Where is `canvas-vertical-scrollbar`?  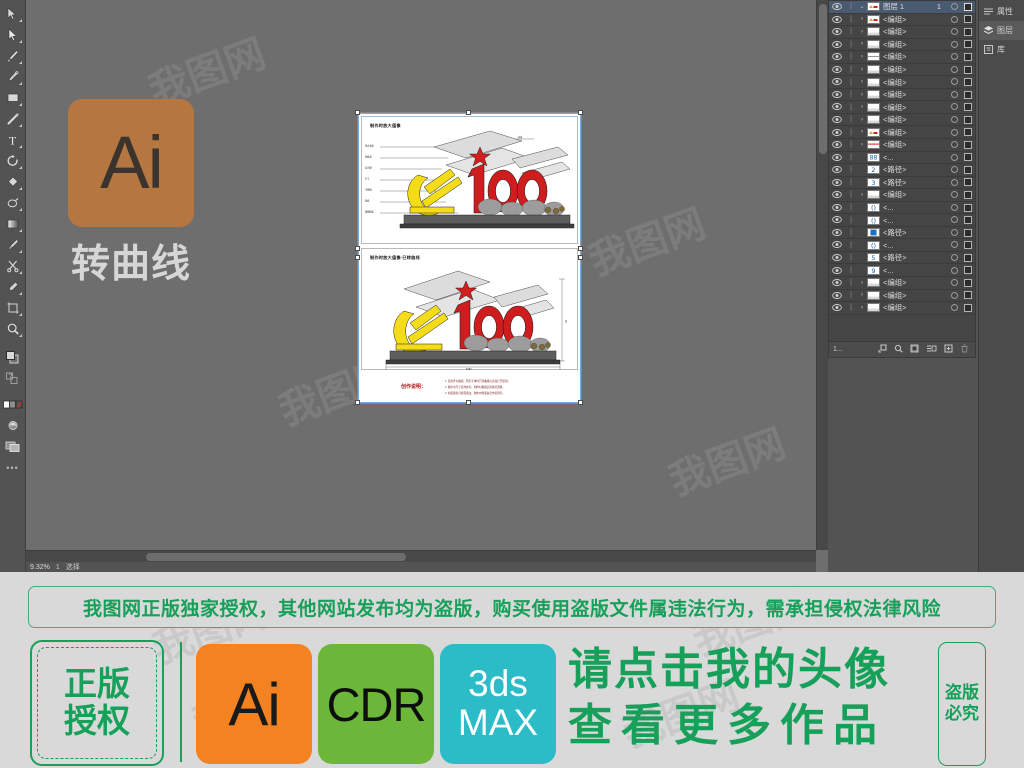 canvas-vertical-scrollbar is located at coordinates (822, 275).